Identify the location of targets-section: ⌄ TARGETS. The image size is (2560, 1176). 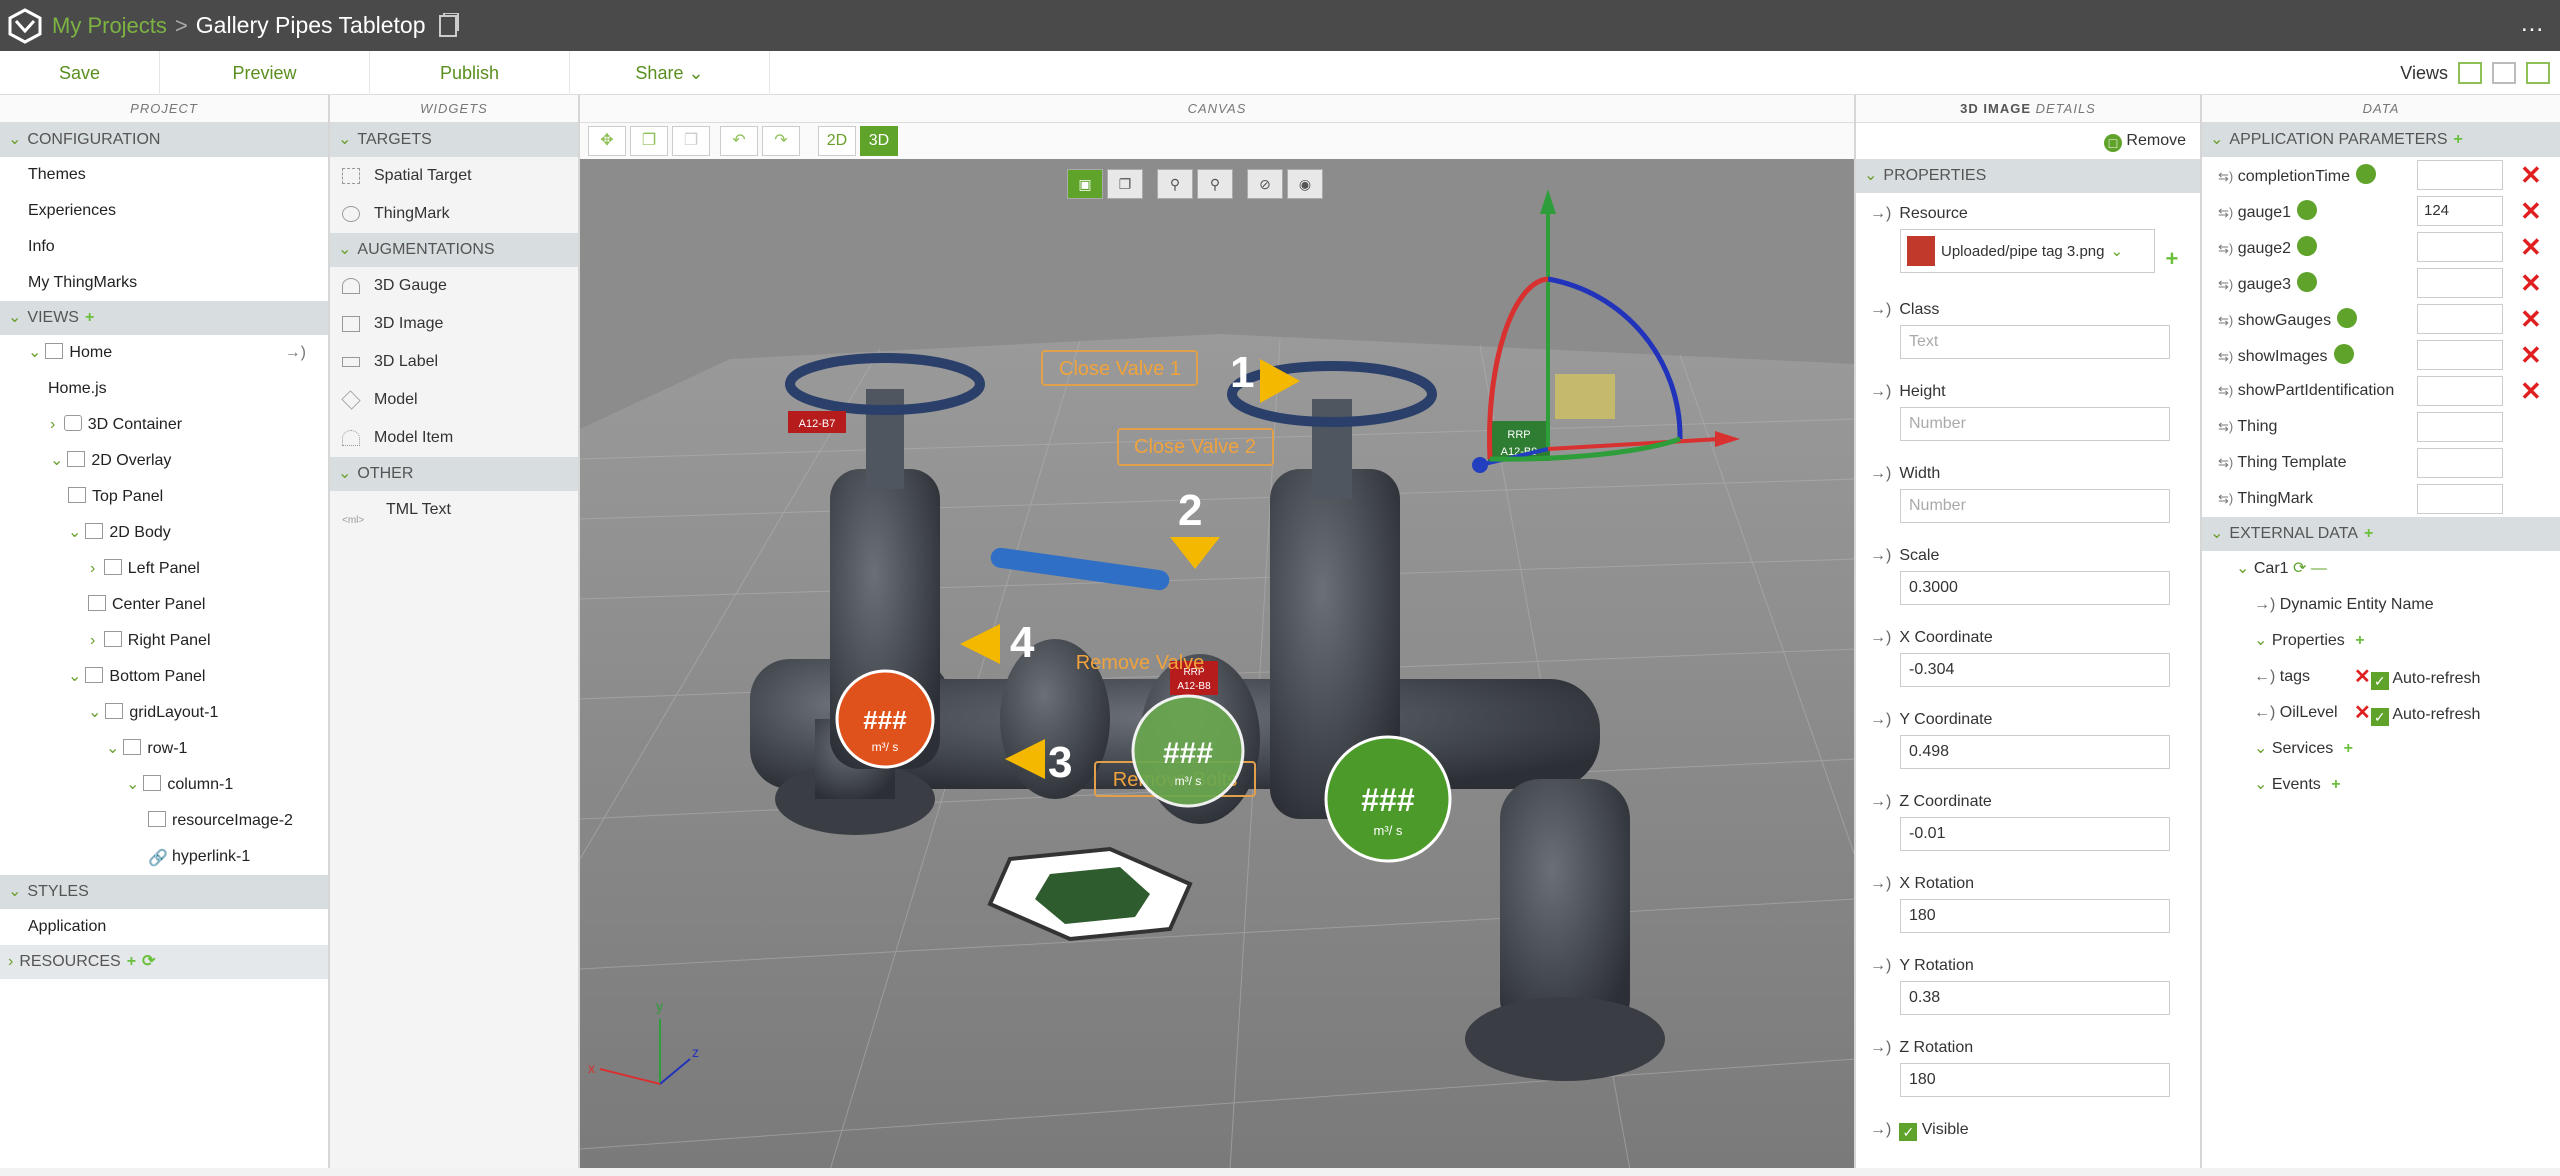
(454, 140).